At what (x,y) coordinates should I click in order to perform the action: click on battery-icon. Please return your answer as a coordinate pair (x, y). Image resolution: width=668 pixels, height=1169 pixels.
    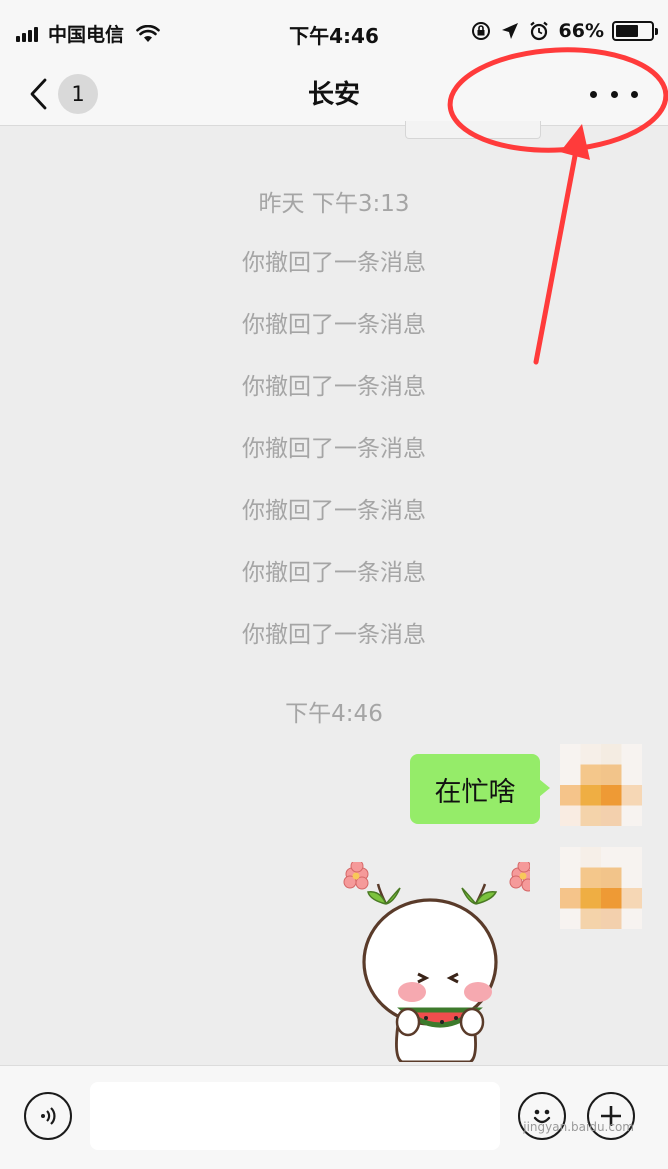
    Looking at the image, I should click on (635, 31).